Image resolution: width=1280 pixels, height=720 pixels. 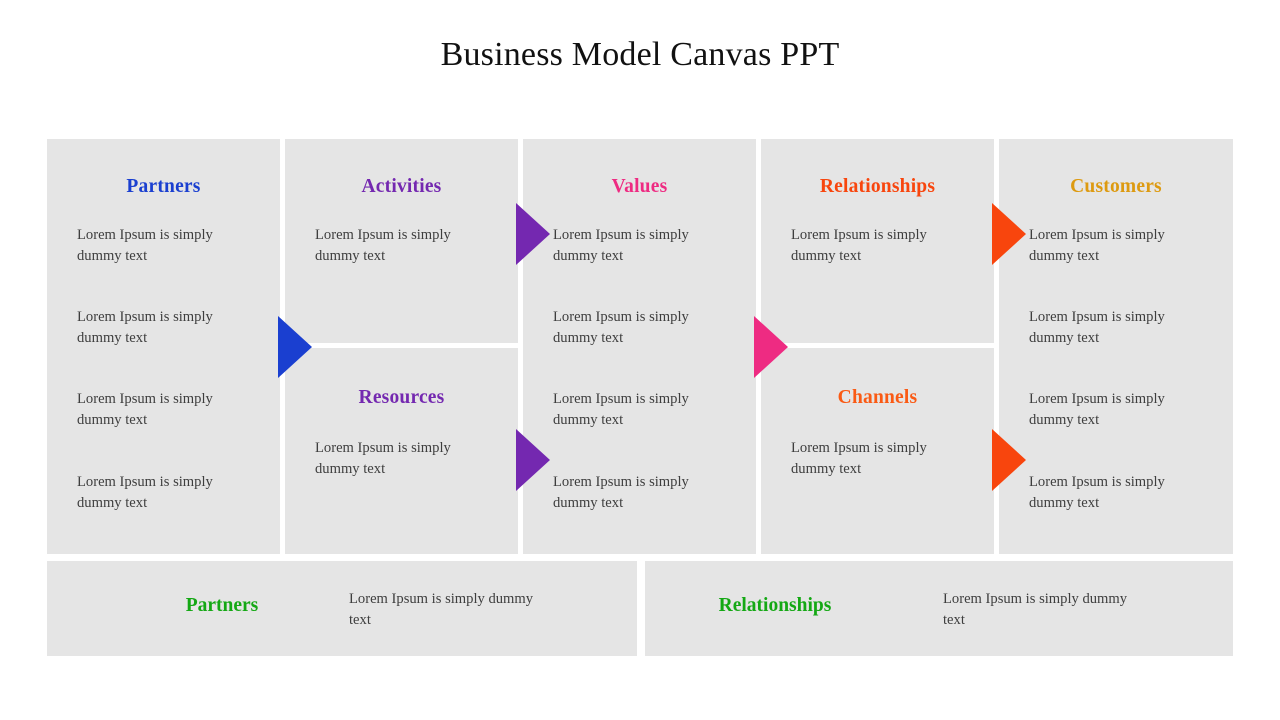 I want to click on panel-text-customers-2: Lorem Ipsum is simply dummy text, so click(x=1097, y=327).